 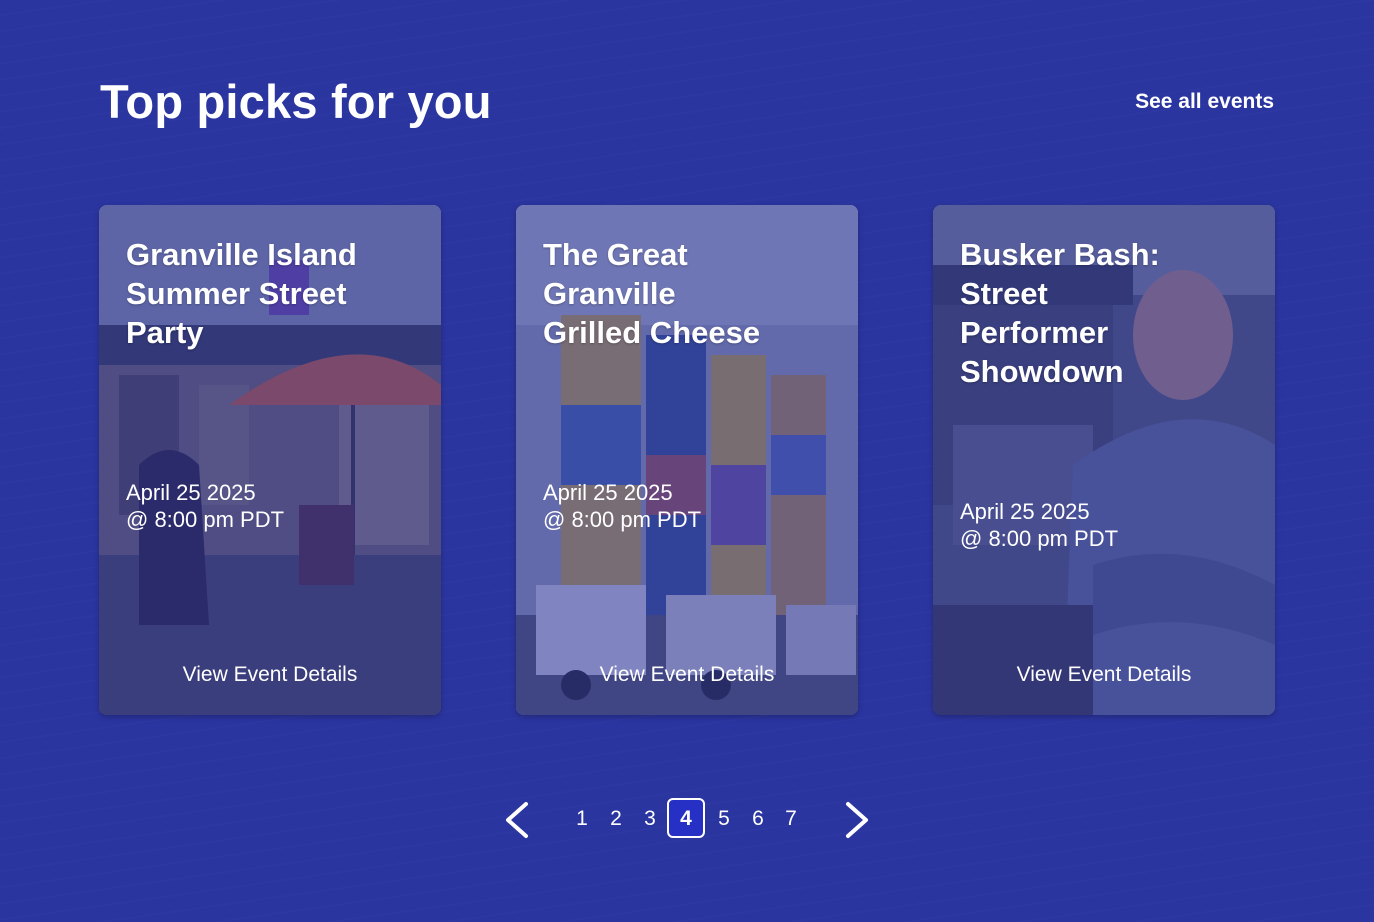 What do you see at coordinates (791, 818) in the screenshot?
I see `page-button-7: 7` at bounding box center [791, 818].